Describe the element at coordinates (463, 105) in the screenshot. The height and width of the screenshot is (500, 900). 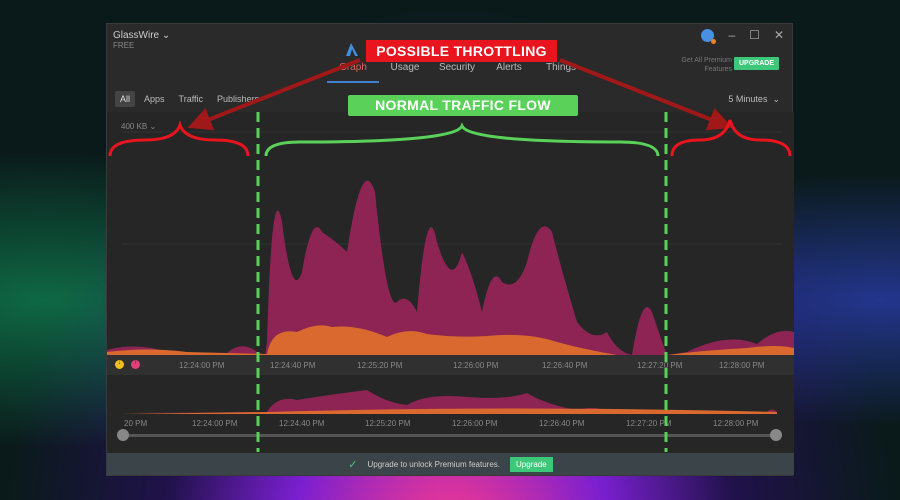
I see `normal-flow-label: NORMAL TRAFFIC FLOW` at that location.